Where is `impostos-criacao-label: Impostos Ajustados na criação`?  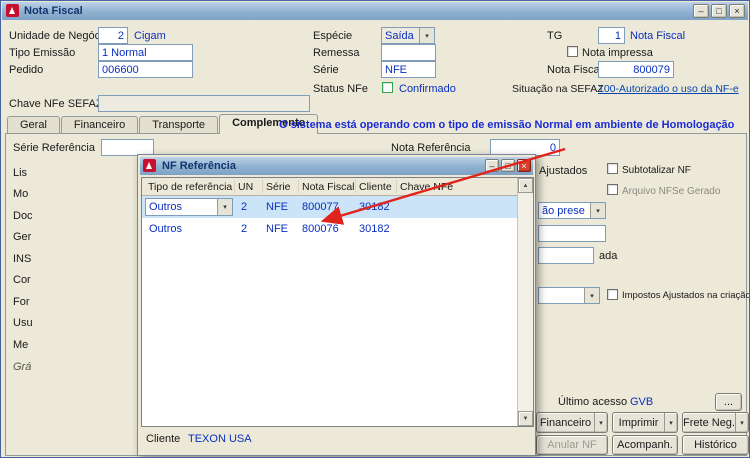
impostos-criacao-label: Impostos Ajustados na criação is located at coordinates (686, 295).